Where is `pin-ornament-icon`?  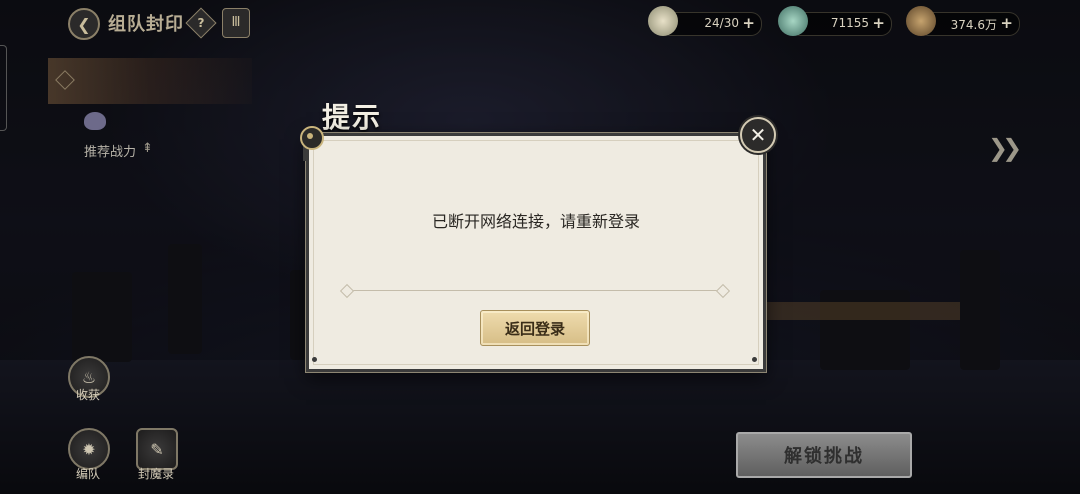 pin-ornament-icon is located at coordinates (312, 138).